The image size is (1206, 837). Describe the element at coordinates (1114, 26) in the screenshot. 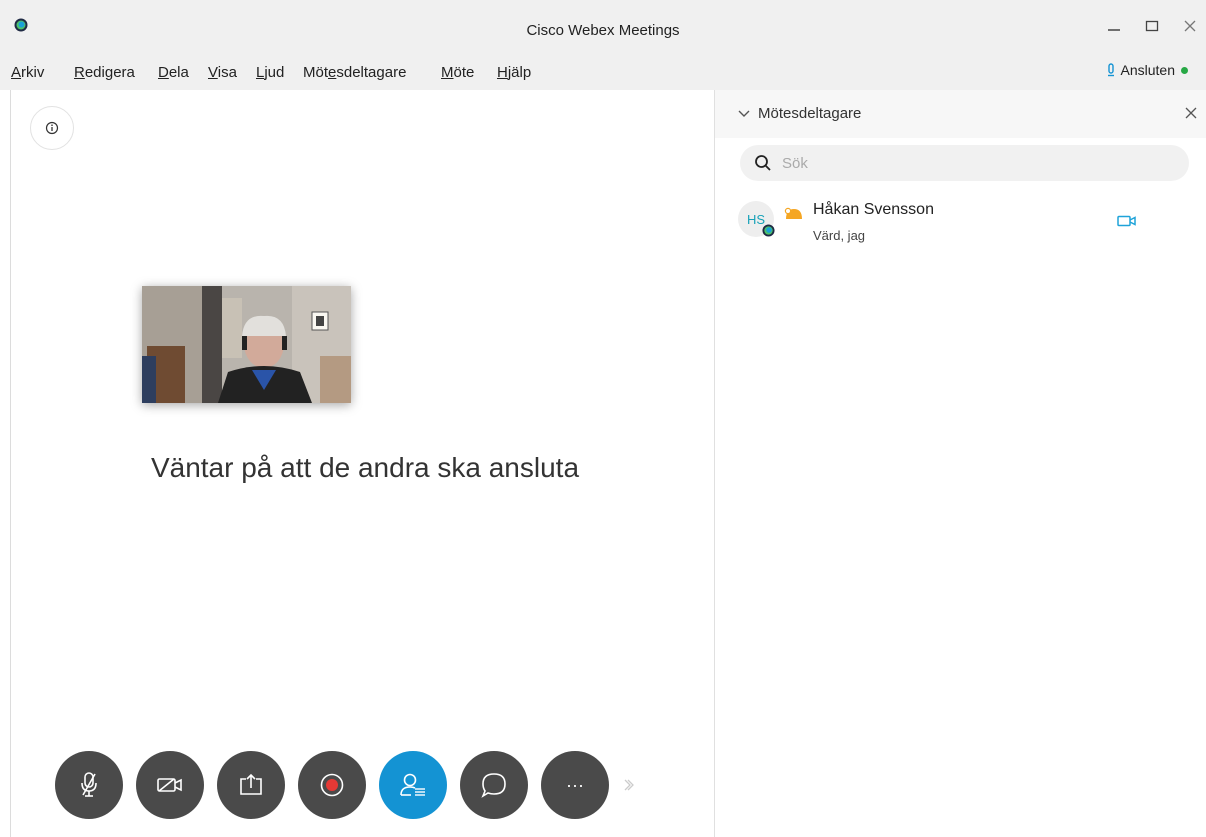

I see `minimize-button` at that location.